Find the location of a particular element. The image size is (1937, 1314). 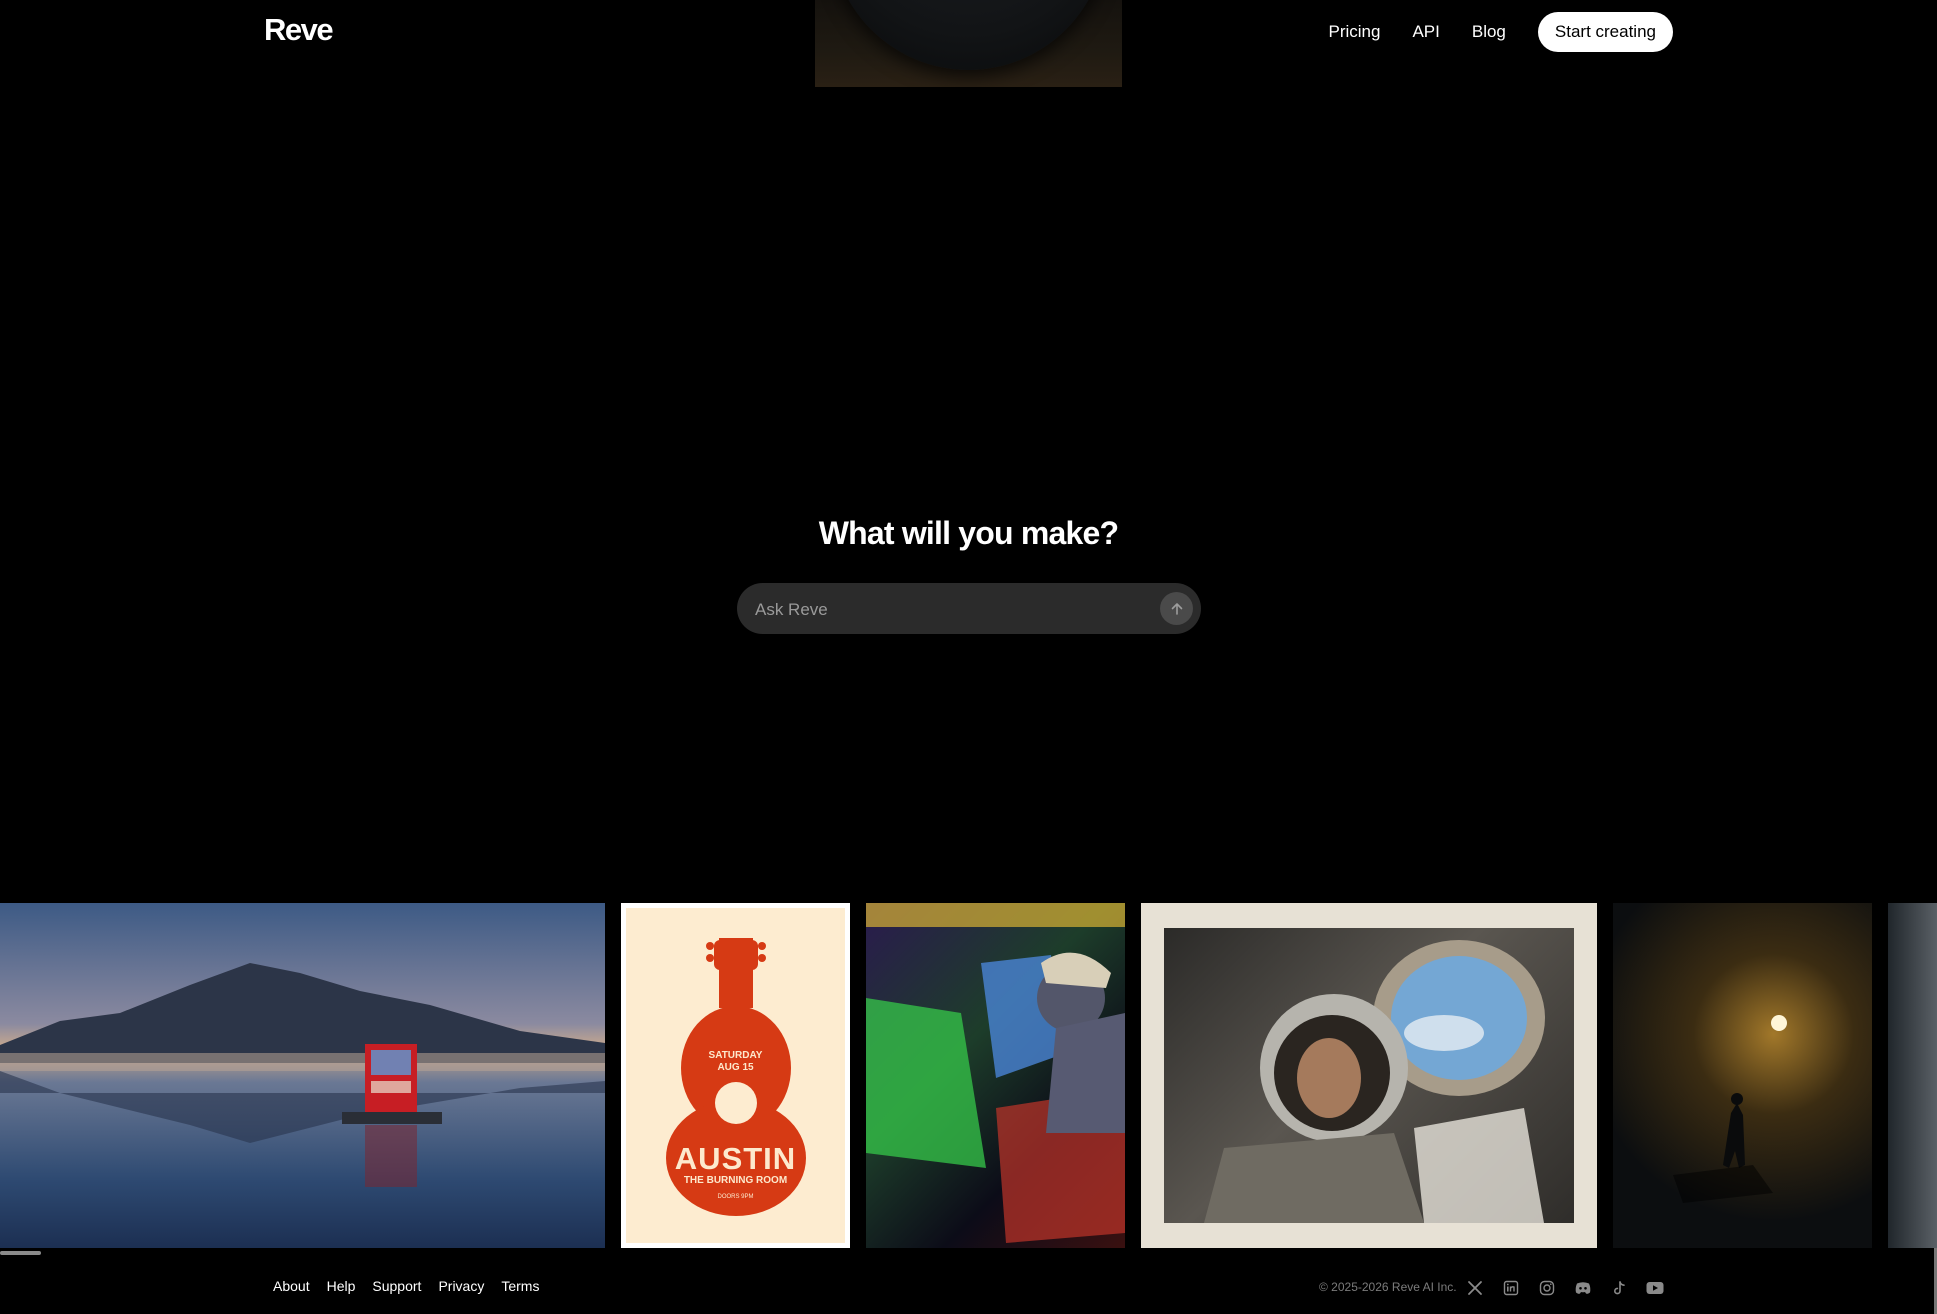

footer-about-link: About is located at coordinates (291, 1286).